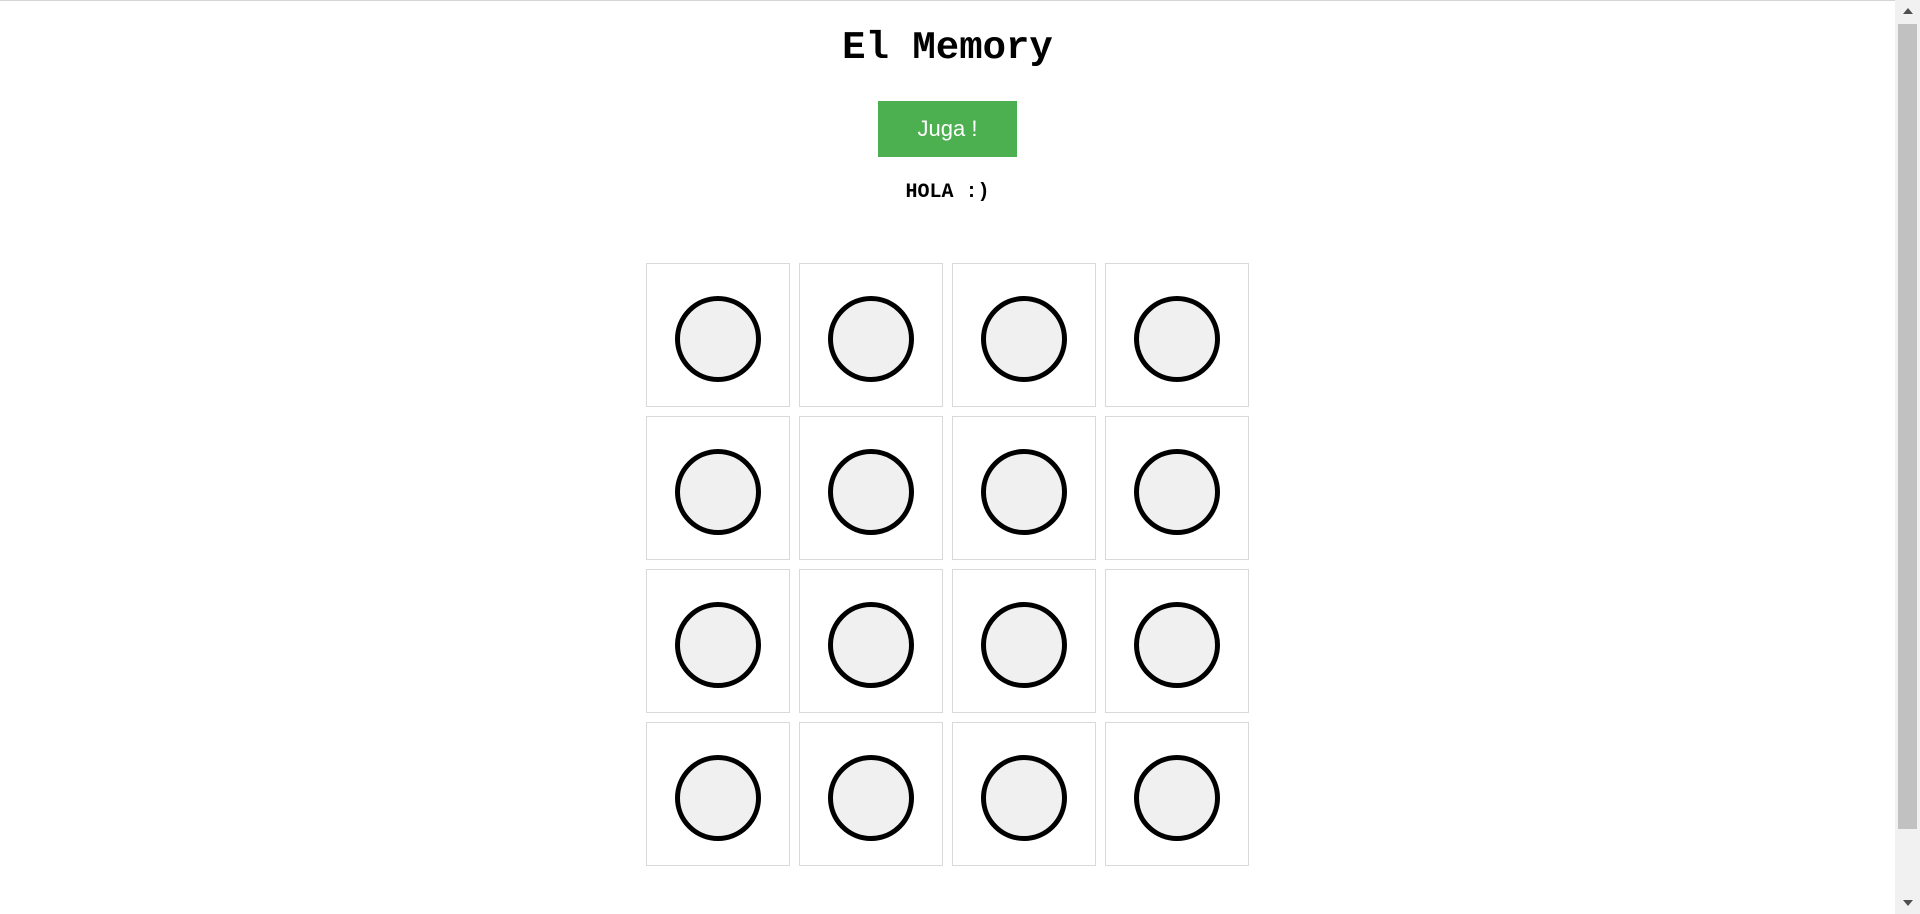 Image resolution: width=1920 pixels, height=914 pixels. I want to click on play-button: Juga !, so click(947, 129).